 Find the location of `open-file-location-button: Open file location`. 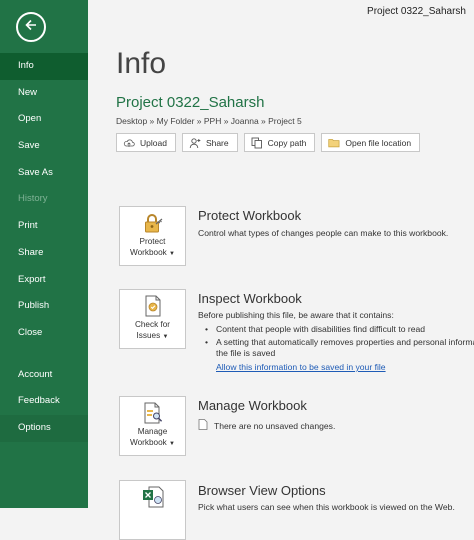

open-file-location-button: Open file location is located at coordinates (371, 142).